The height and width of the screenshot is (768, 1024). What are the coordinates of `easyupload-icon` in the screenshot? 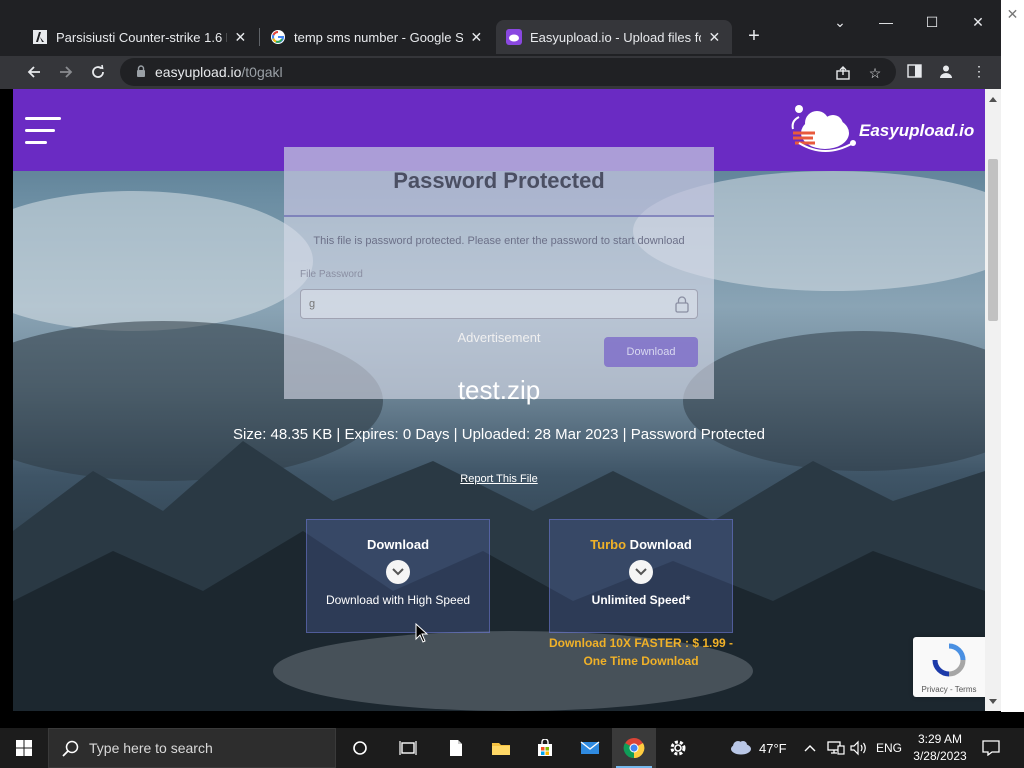 It's located at (514, 37).